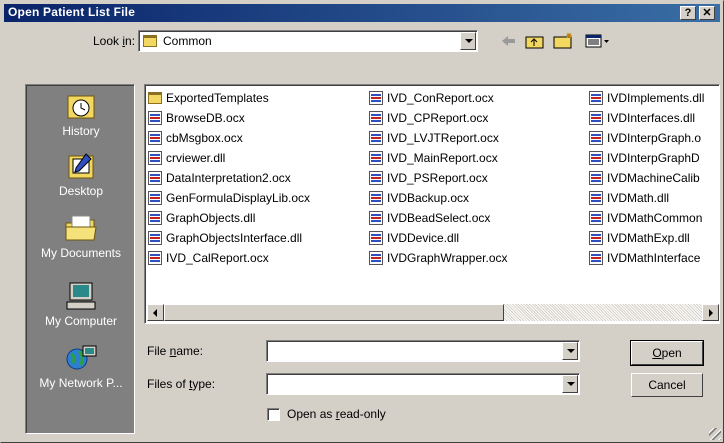 The image size is (724, 443). Describe the element at coordinates (81, 228) in the screenshot. I see `my-documents-icon` at that location.